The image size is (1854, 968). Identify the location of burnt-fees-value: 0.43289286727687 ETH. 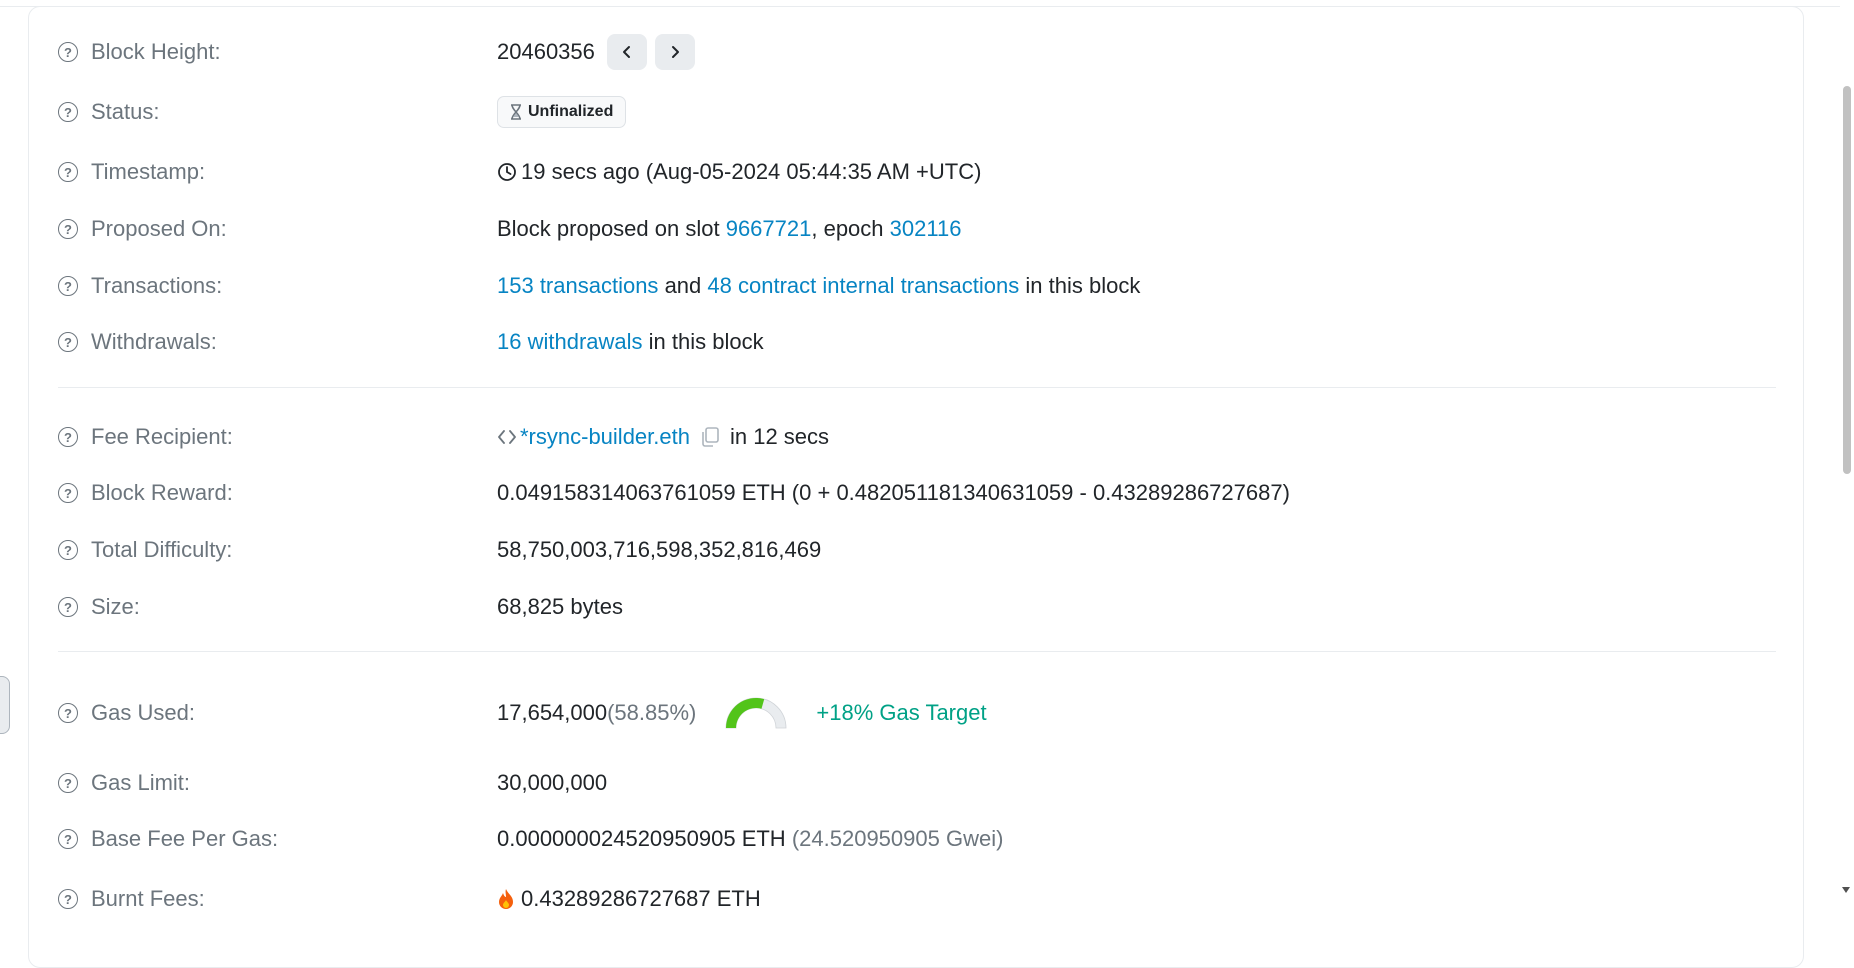
(641, 898).